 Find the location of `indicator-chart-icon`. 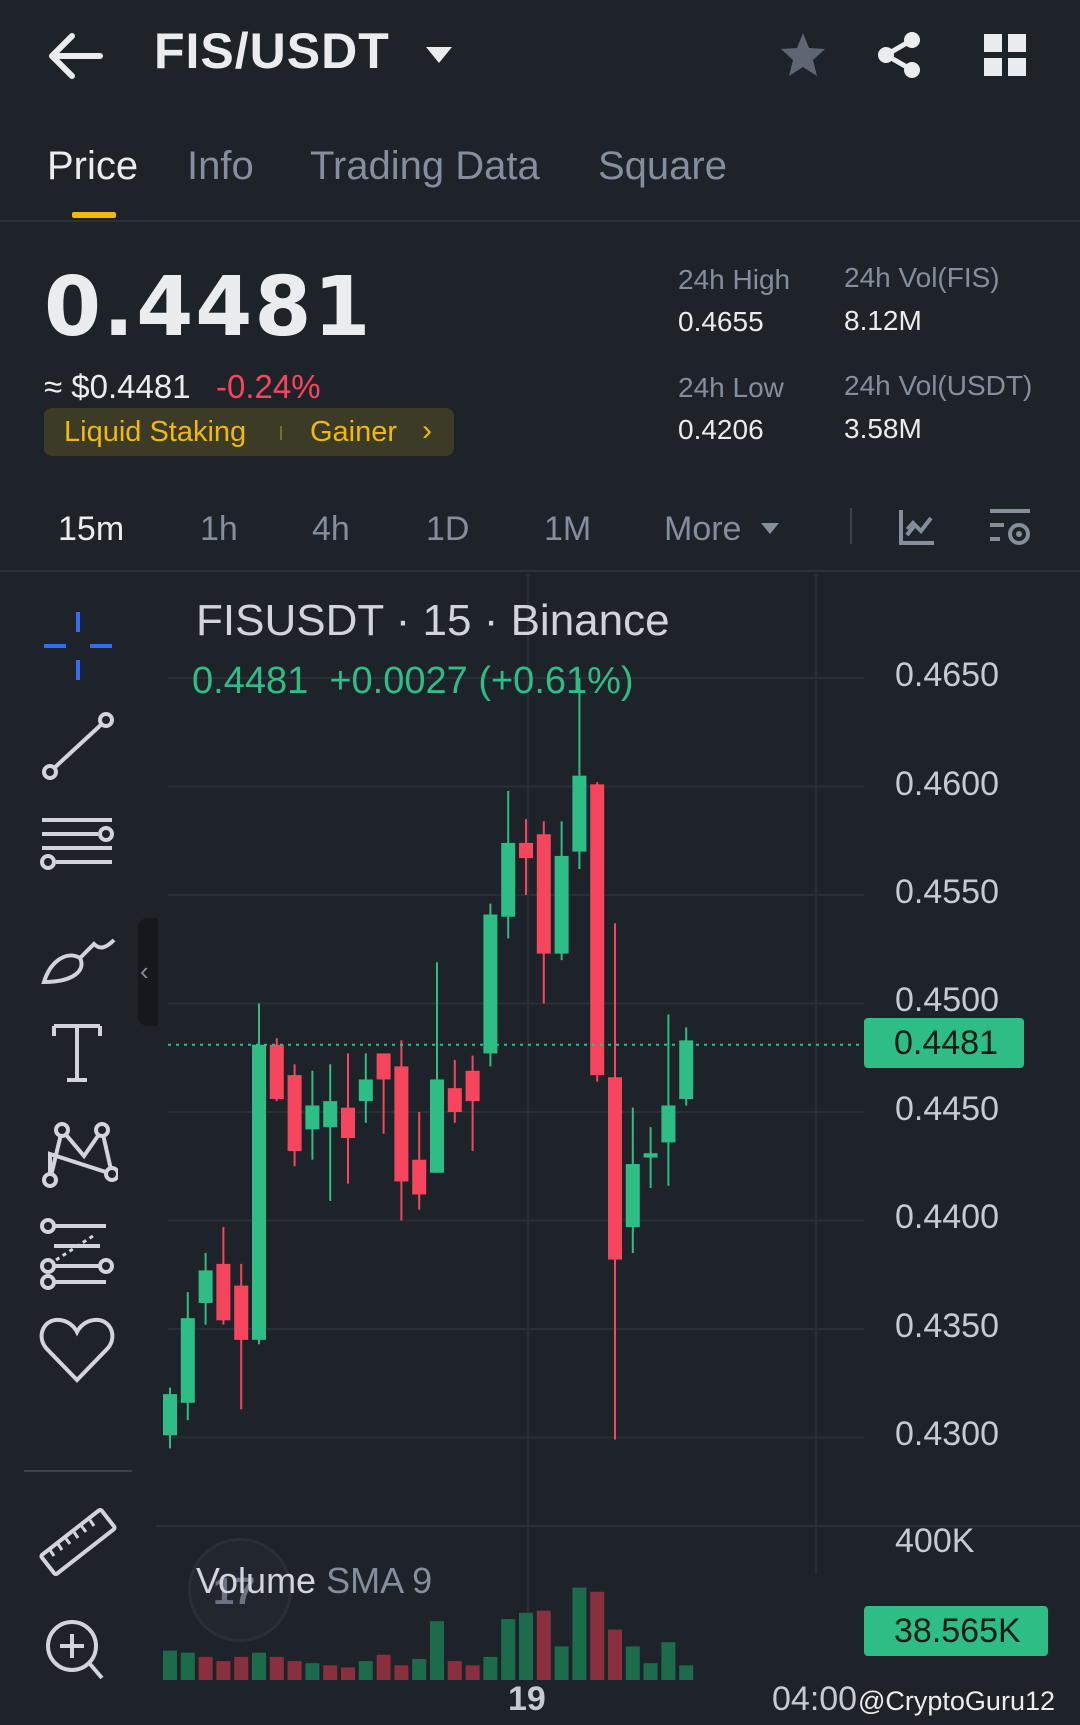

indicator-chart-icon is located at coordinates (917, 527).